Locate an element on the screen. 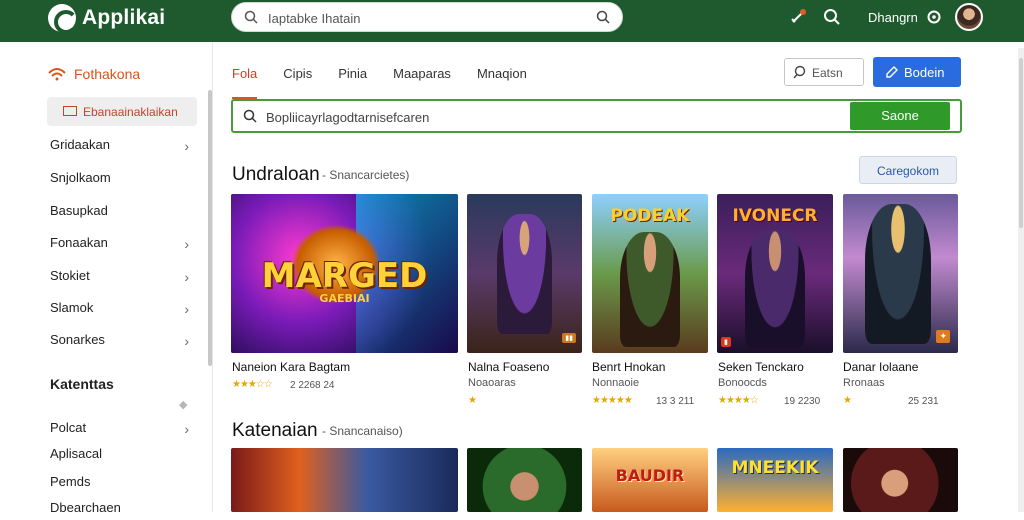 The width and height of the screenshot is (1024, 520). section-title: Katenaian is located at coordinates (275, 430).